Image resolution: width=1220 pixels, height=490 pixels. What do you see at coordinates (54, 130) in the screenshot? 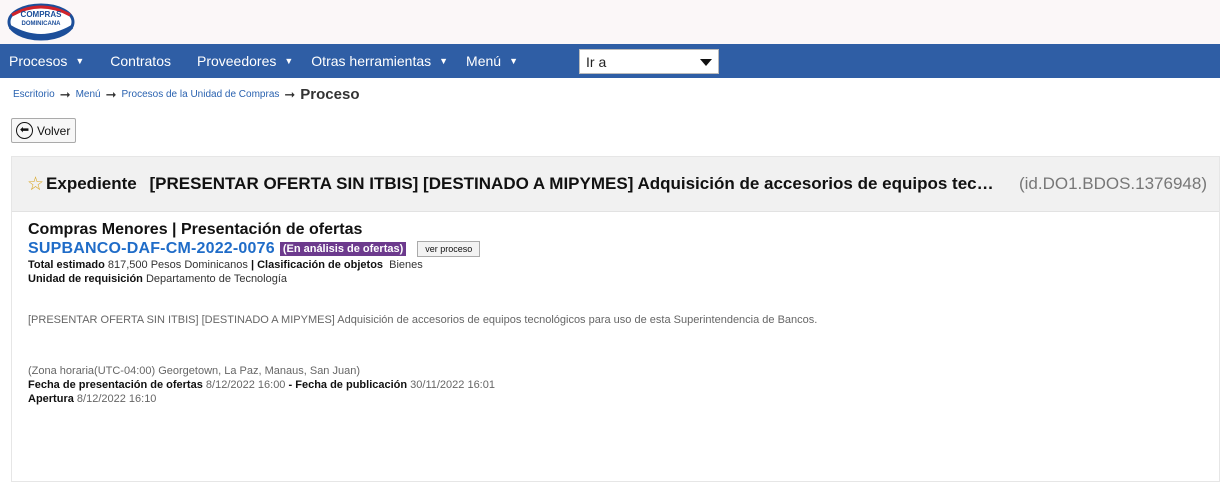
I see `volver-label: Volver` at bounding box center [54, 130].